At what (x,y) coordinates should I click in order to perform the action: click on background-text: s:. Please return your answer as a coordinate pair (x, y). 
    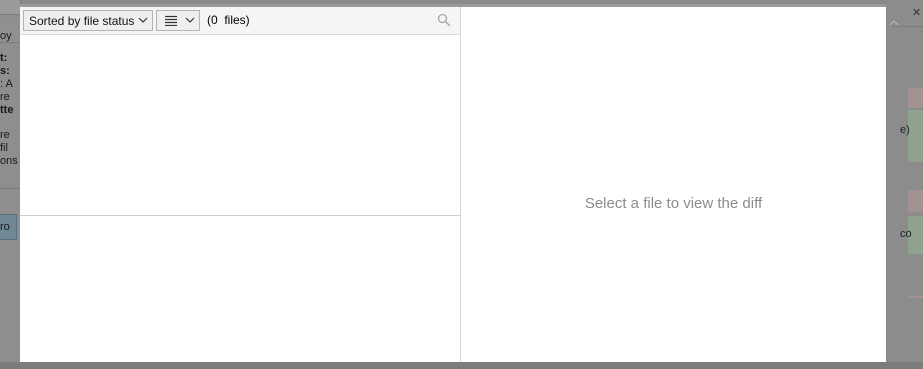
    Looking at the image, I should click on (5, 71).